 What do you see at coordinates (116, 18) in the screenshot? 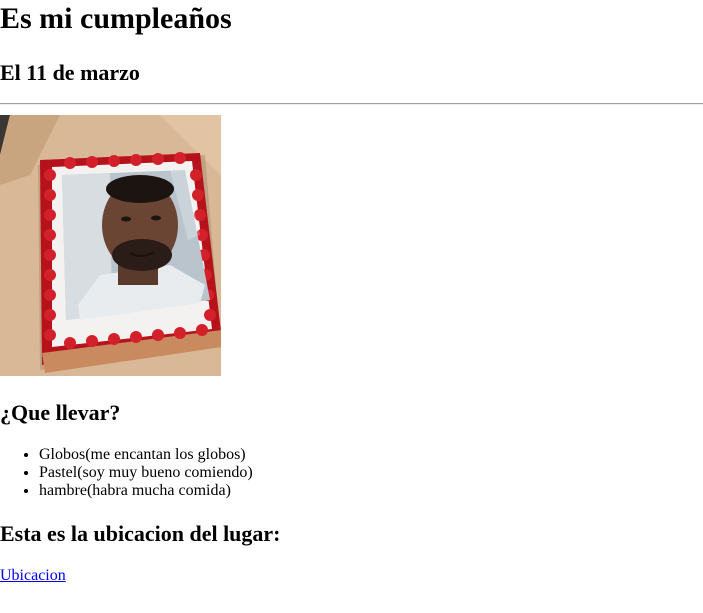
I see `page-title: Es mi cumpleaños` at bounding box center [116, 18].